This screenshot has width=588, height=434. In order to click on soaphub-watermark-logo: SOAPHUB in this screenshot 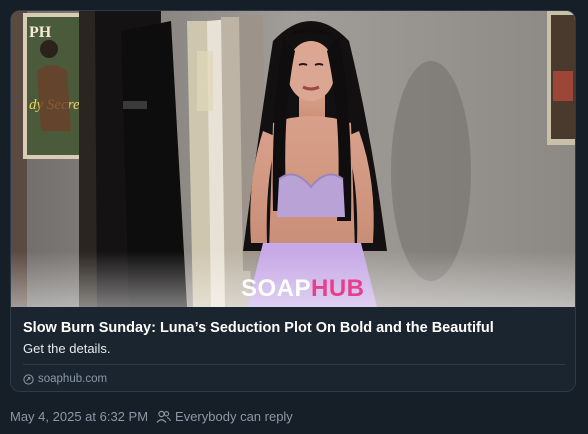, I will do `click(303, 289)`.